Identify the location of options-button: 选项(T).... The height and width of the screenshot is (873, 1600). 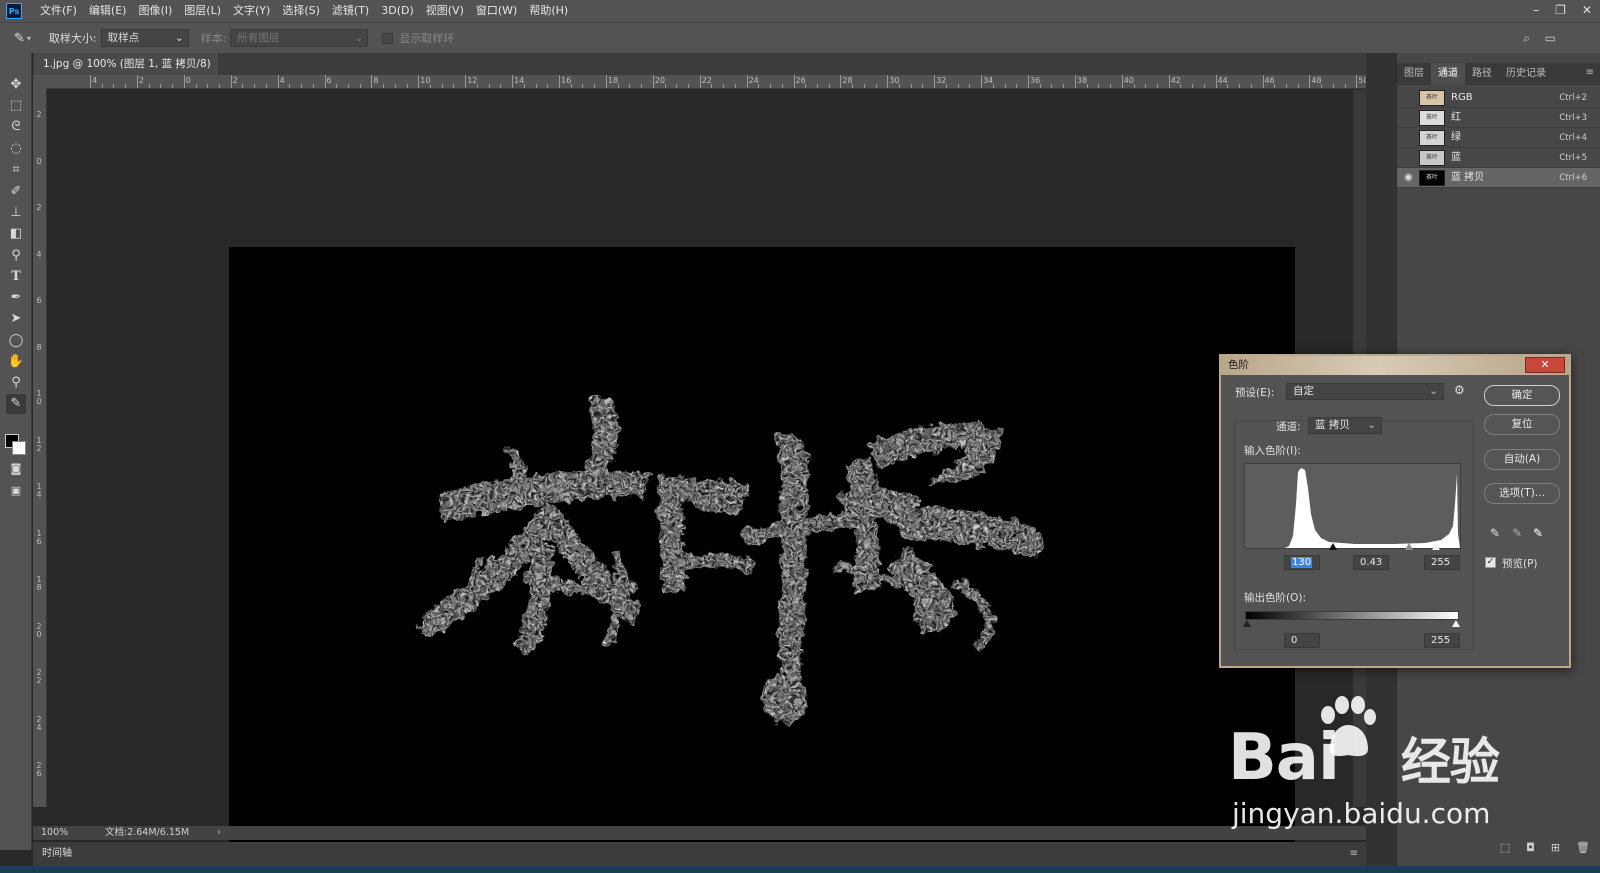
(1522, 493).